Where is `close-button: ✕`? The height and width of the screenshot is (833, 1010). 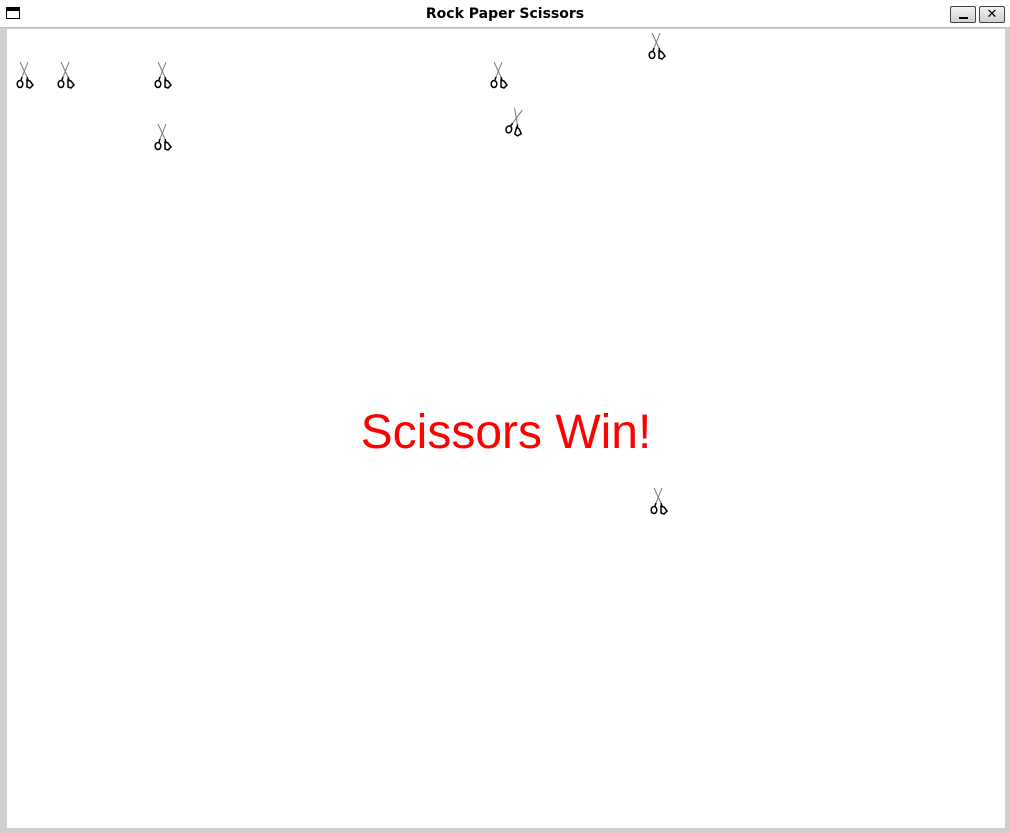
close-button: ✕ is located at coordinates (992, 14).